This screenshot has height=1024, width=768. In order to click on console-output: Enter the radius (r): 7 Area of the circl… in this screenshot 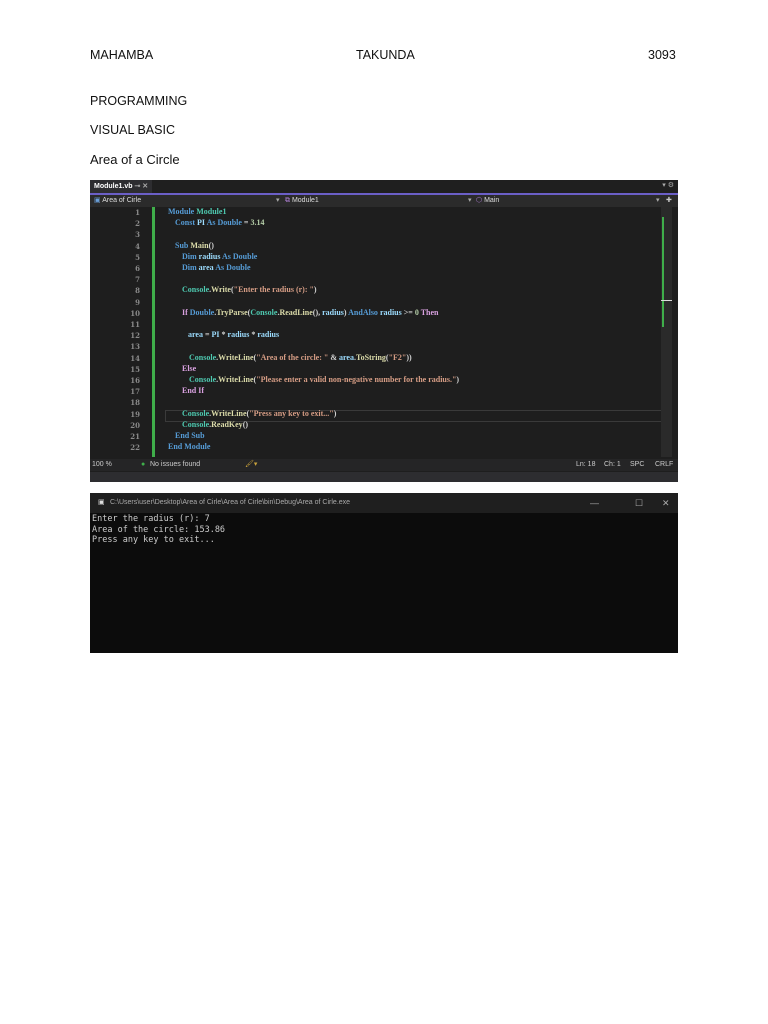, I will do `click(158, 530)`.